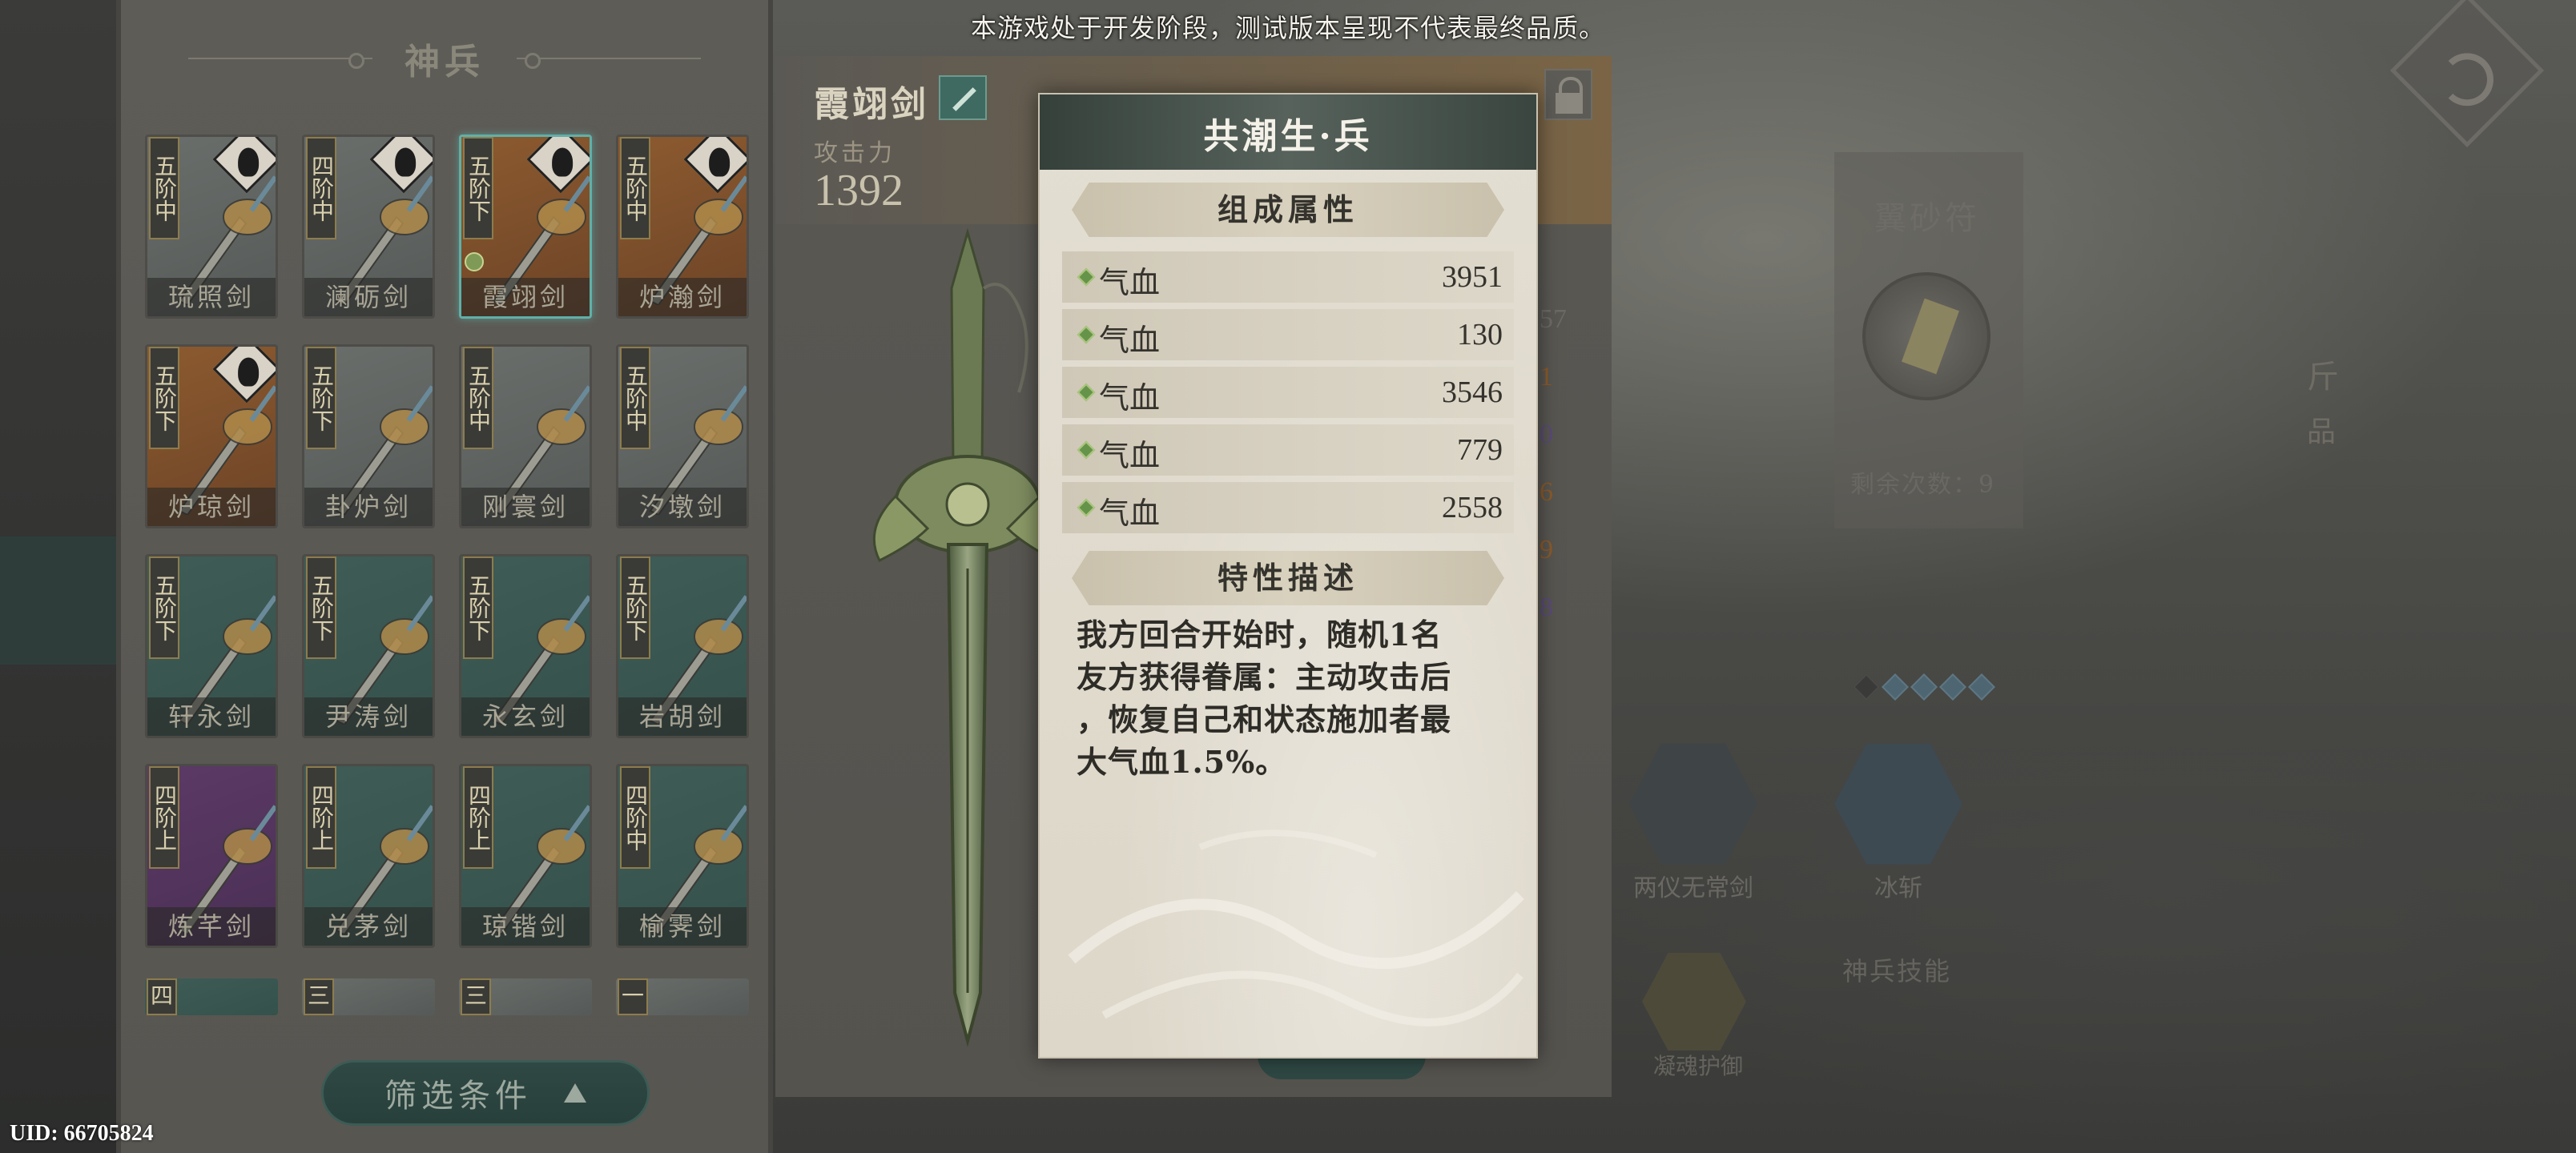 The image size is (2576, 1153). I want to click on attr-value: 3546, so click(1472, 392).